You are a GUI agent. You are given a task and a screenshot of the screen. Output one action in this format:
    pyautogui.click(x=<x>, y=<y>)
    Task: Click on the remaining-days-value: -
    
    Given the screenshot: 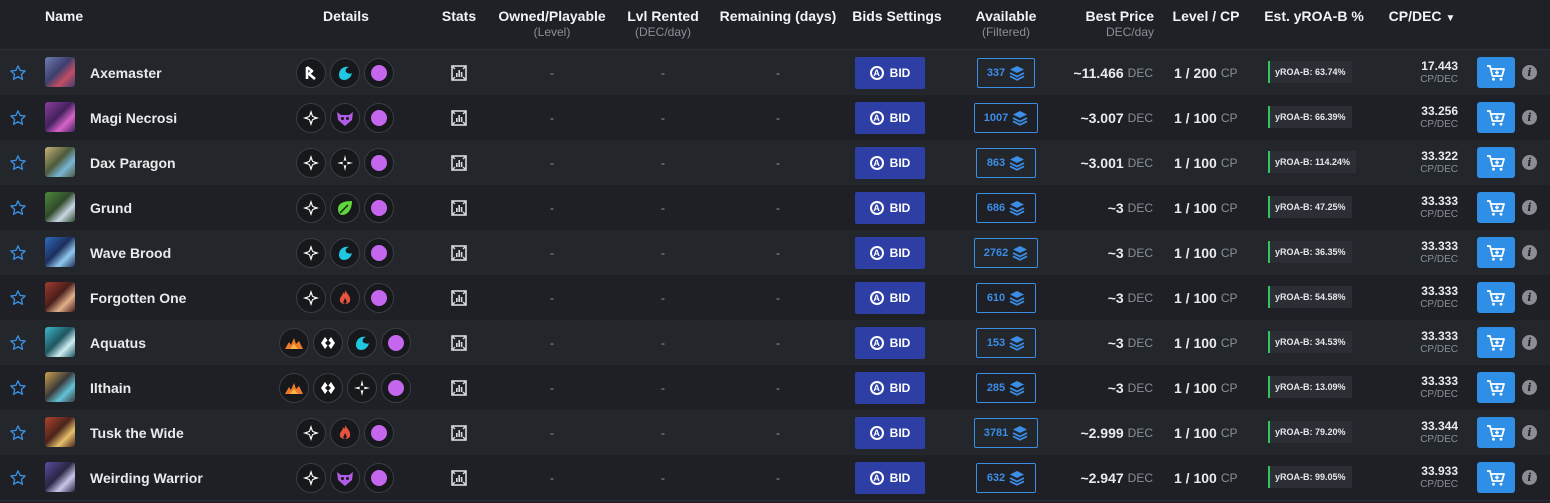 What is the action you would take?
    pyautogui.click(x=778, y=387)
    